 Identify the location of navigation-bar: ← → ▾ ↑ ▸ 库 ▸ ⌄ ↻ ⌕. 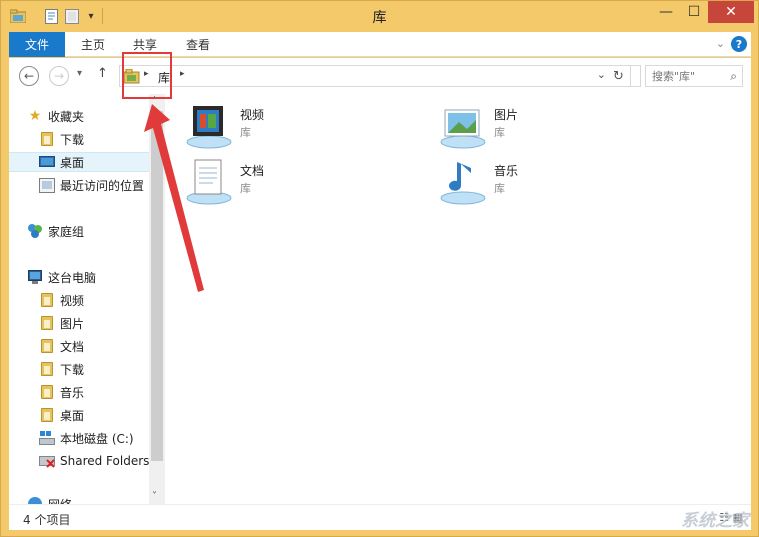
(380, 76).